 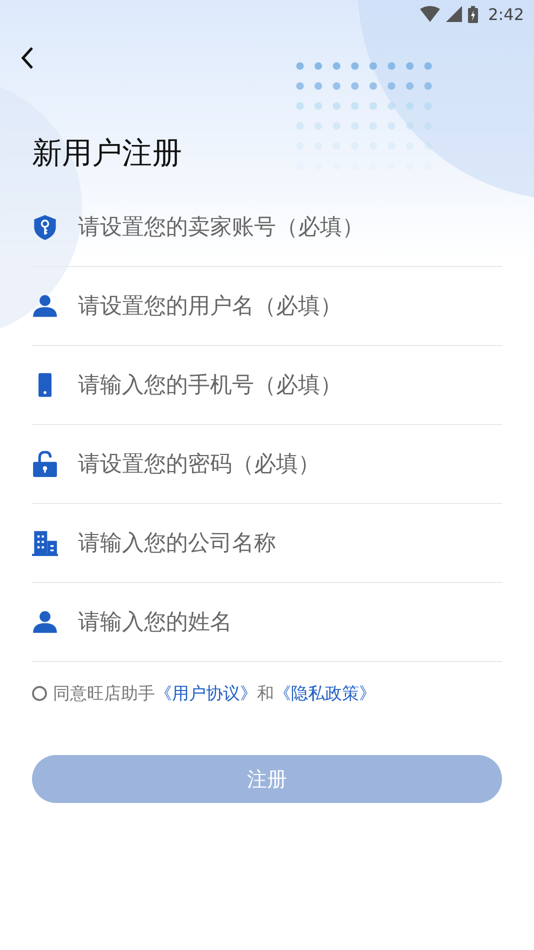 What do you see at coordinates (290, 622) in the screenshot?
I see `input-field: 请输入您的姓名` at bounding box center [290, 622].